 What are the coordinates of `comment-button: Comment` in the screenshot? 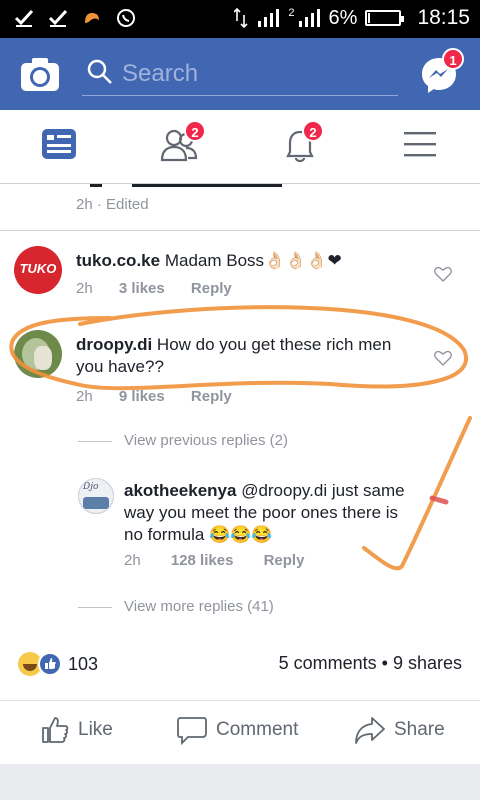 It's located at (237, 730).